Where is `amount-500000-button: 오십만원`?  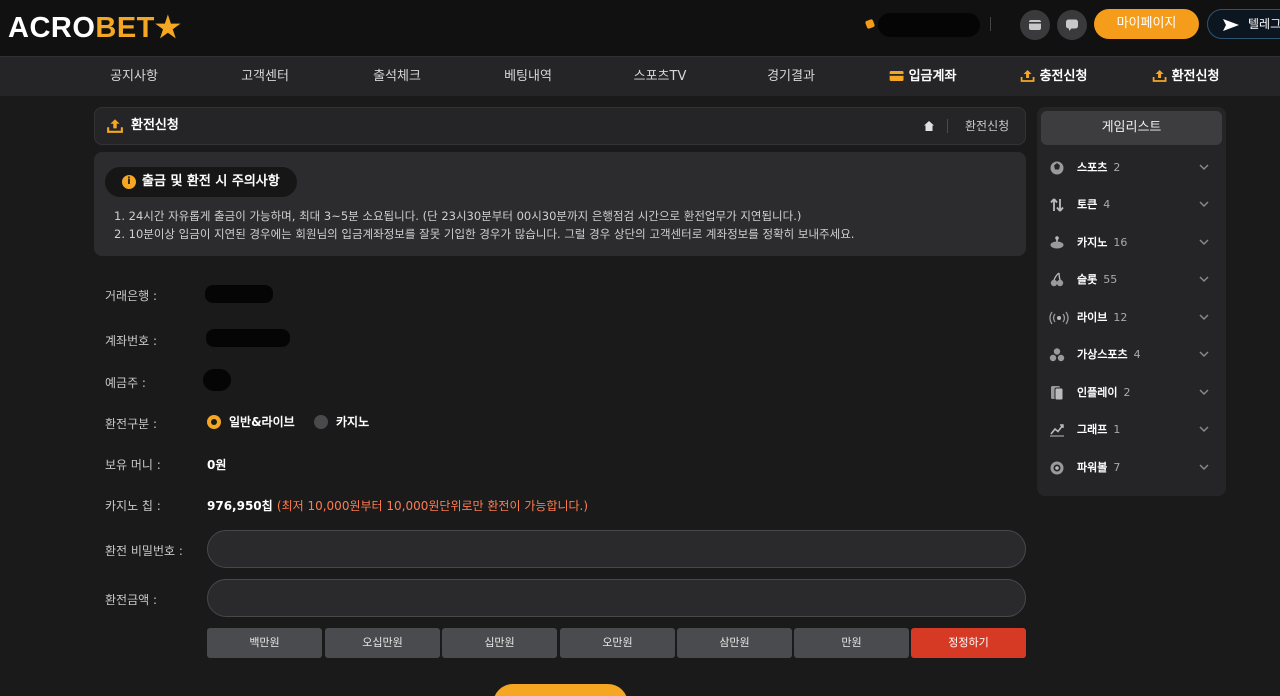
amount-500000-button: 오십만원 is located at coordinates (382, 643).